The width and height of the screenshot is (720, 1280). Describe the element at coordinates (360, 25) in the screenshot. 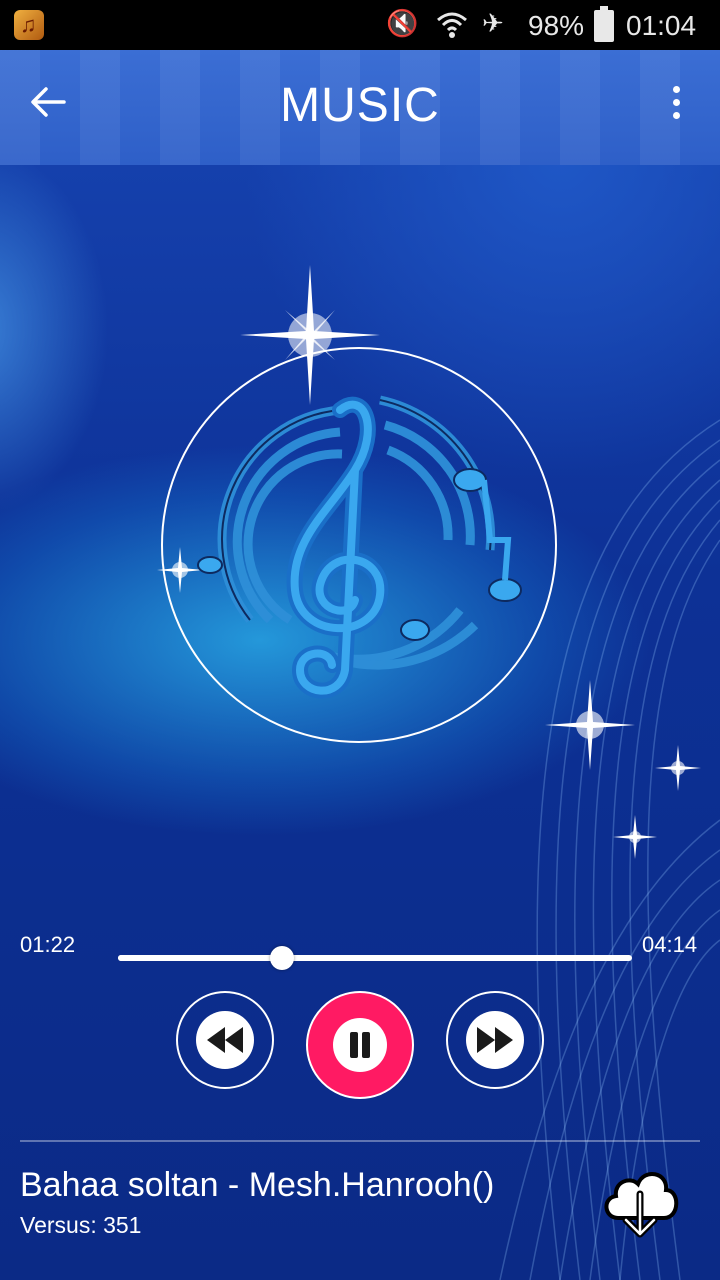

I see `status-bar: 🔇 ✈ 98% 01:04` at that location.